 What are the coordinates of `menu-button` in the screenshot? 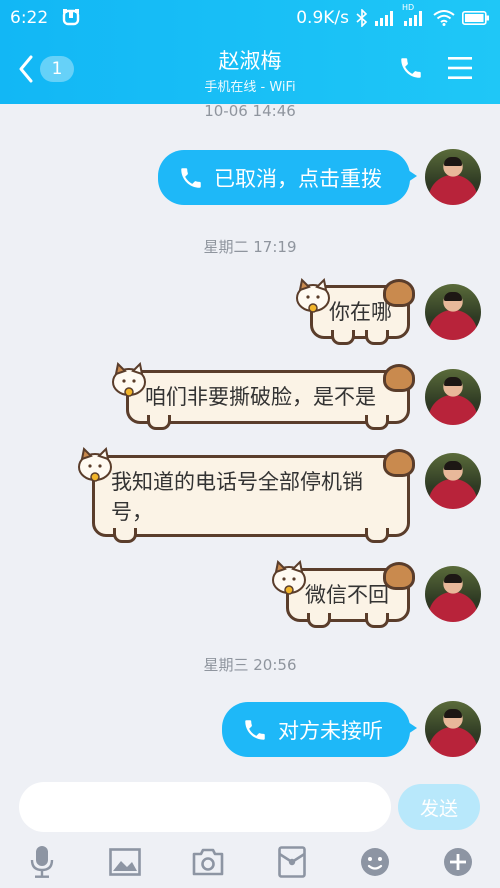 It's located at (460, 68).